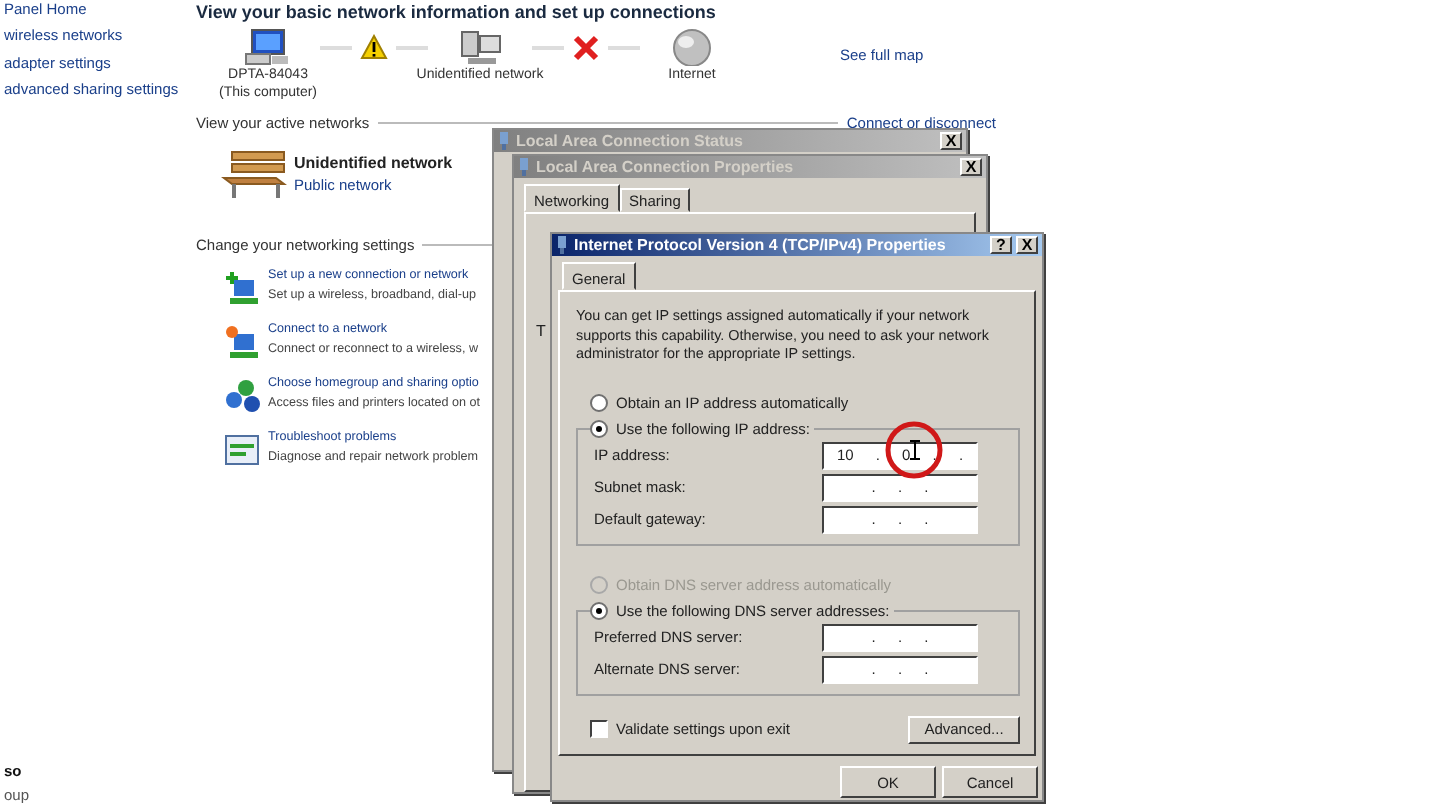 Image resolution: width=1440 pixels, height=808 pixels. I want to click on close-button: X, so click(1027, 245).